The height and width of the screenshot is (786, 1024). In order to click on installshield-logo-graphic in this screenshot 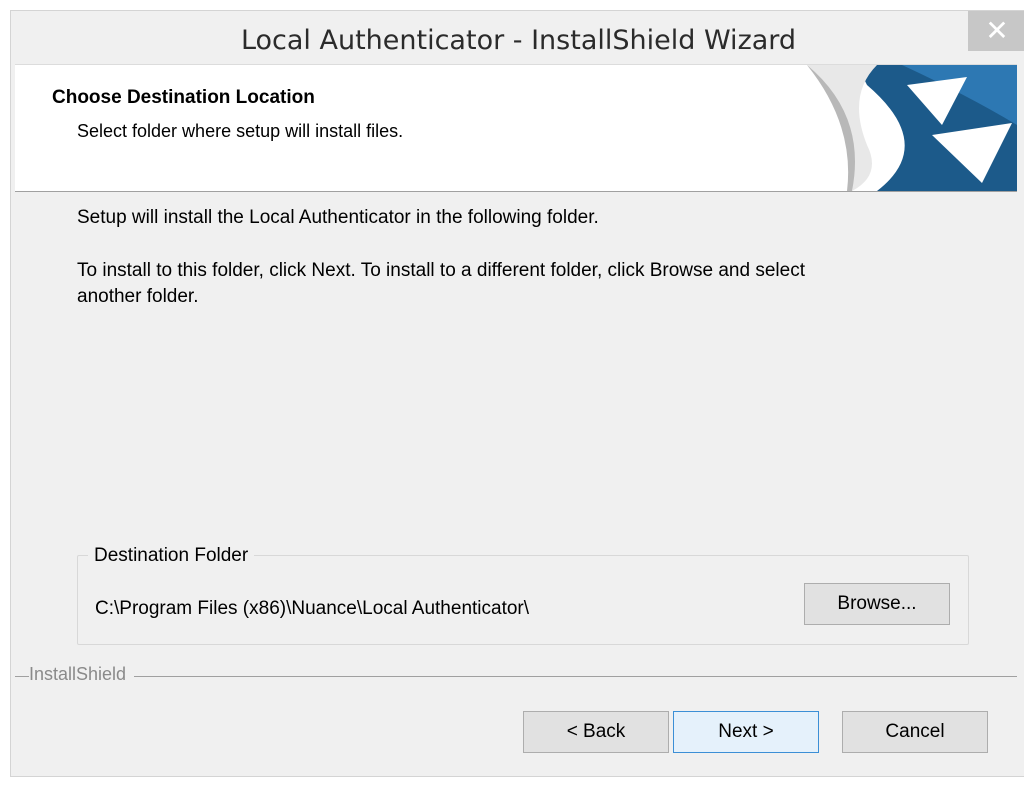, I will do `click(912, 128)`.